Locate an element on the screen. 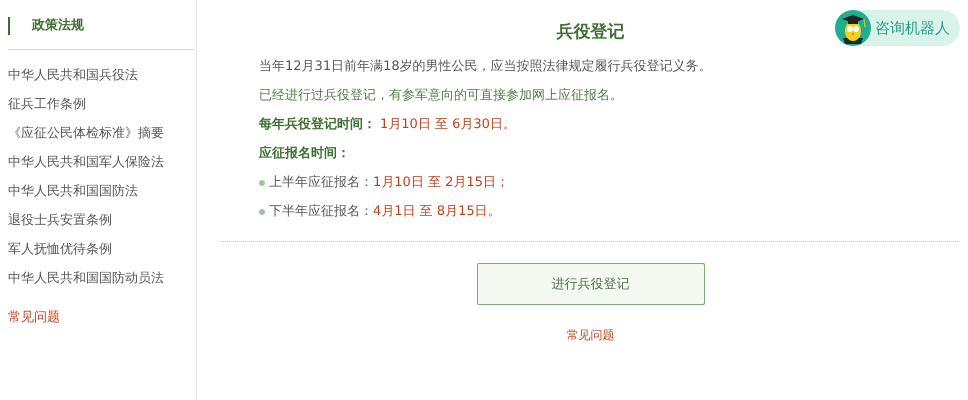 The width and height of the screenshot is (968, 400). date-range: 4月1日 至 8月15日。 is located at coordinates (437, 212).